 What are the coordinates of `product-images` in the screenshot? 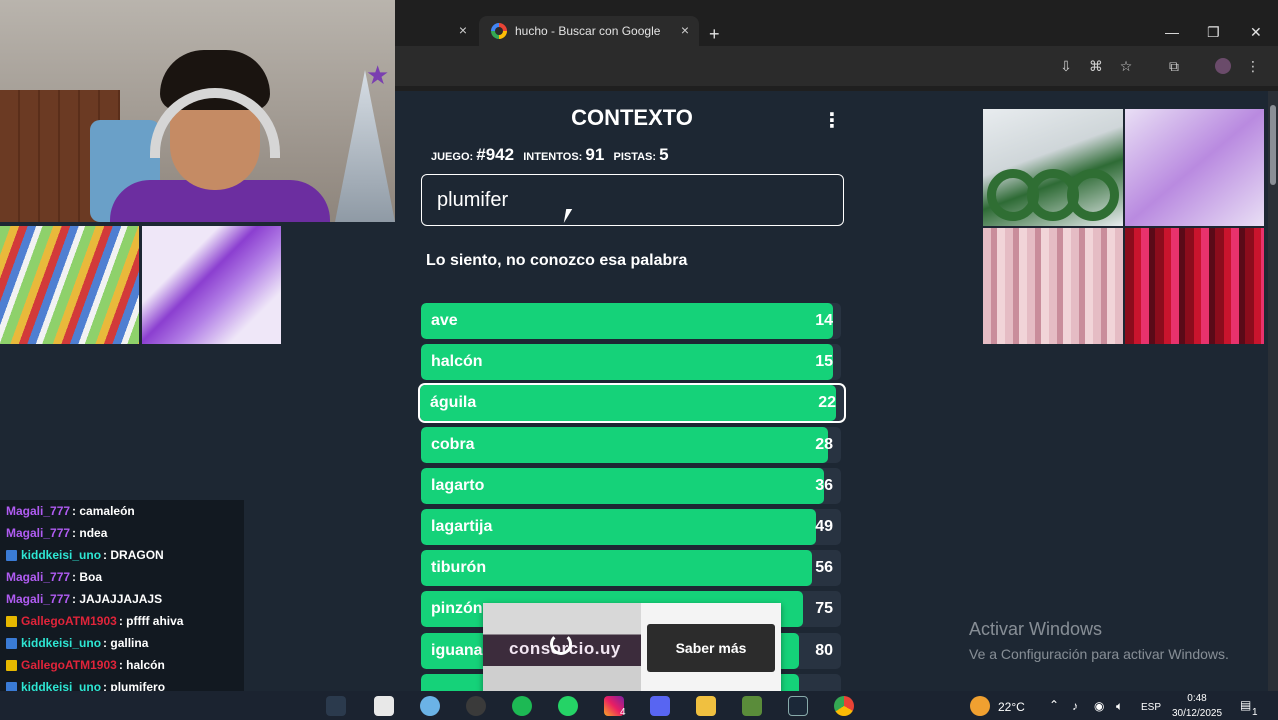 It's located at (1123, 226).